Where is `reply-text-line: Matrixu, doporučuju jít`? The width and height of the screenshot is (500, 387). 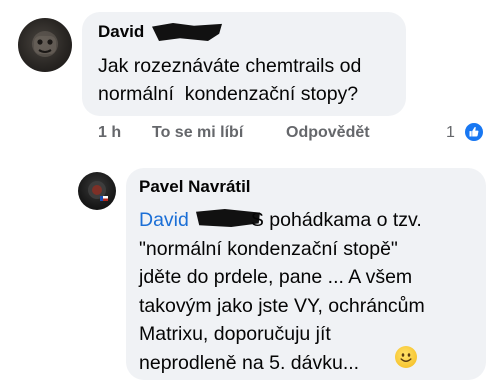
reply-text-line: Matrixu, doporučuju jít is located at coordinates (235, 334).